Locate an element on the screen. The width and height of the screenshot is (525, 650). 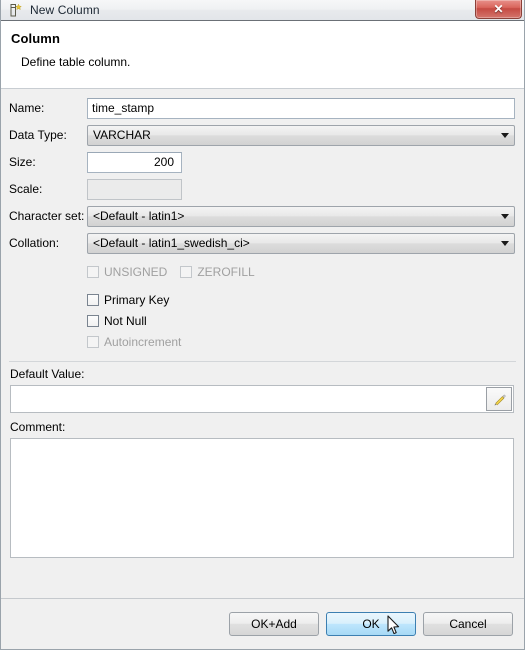
unsigned-checkbox: UNSIGNED is located at coordinates (127, 272).